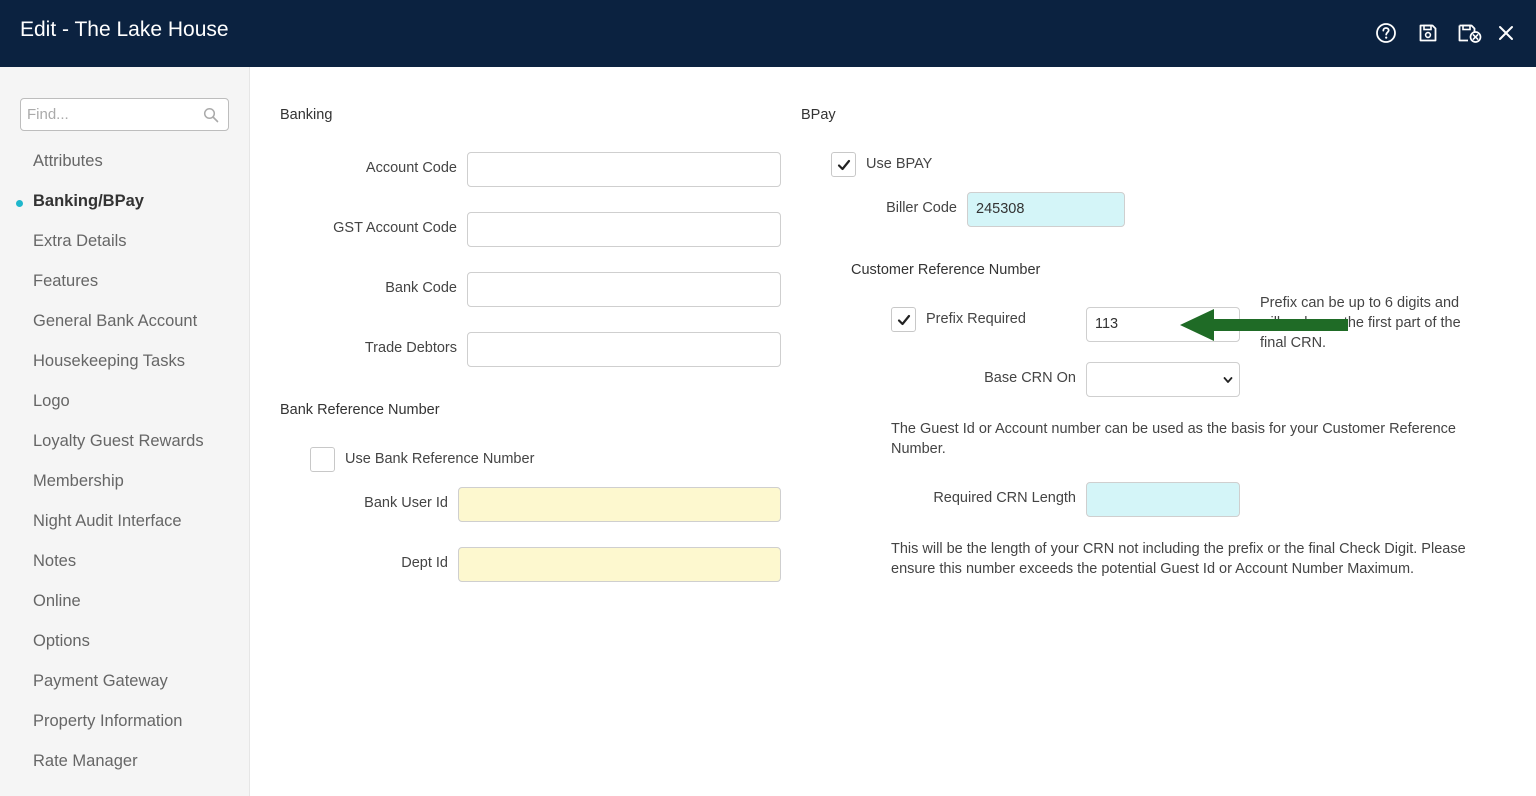  Describe the element at coordinates (1163, 499) in the screenshot. I see `required-crn-length-field` at that location.